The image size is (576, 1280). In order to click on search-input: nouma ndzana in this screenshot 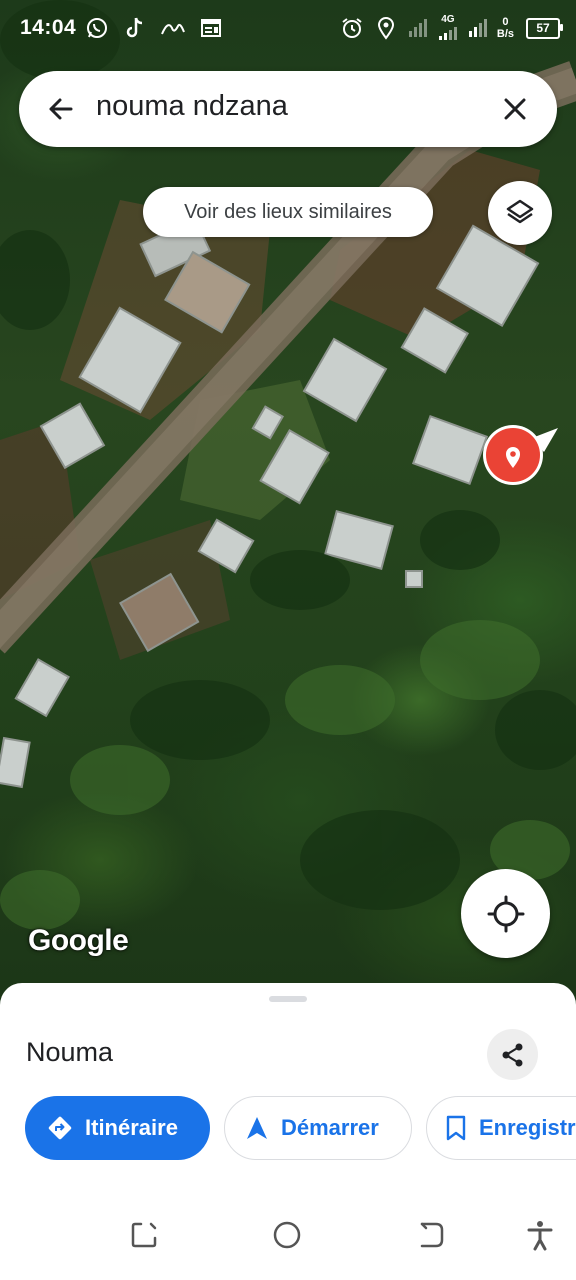, I will do `click(192, 106)`.